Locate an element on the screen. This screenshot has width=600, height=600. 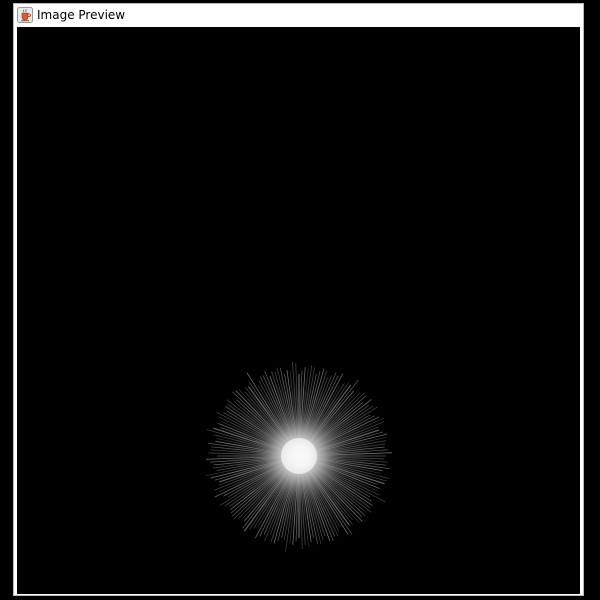
core-highlight is located at coordinates (299, 456).